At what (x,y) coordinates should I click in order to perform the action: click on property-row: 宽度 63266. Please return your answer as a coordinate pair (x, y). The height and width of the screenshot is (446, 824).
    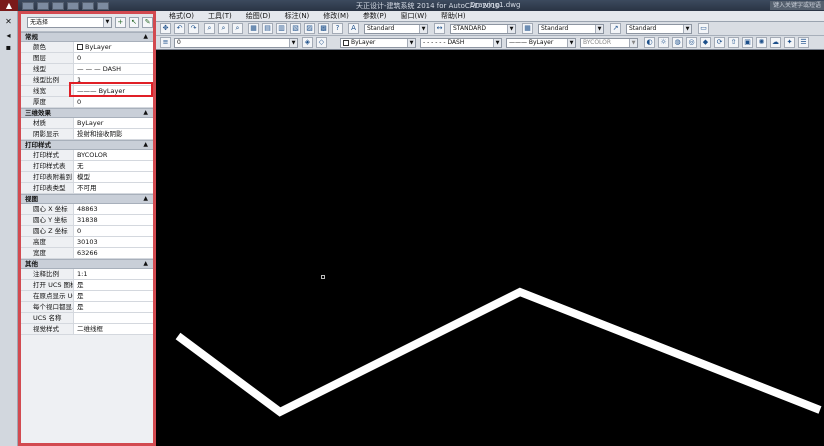
    Looking at the image, I should click on (87, 253).